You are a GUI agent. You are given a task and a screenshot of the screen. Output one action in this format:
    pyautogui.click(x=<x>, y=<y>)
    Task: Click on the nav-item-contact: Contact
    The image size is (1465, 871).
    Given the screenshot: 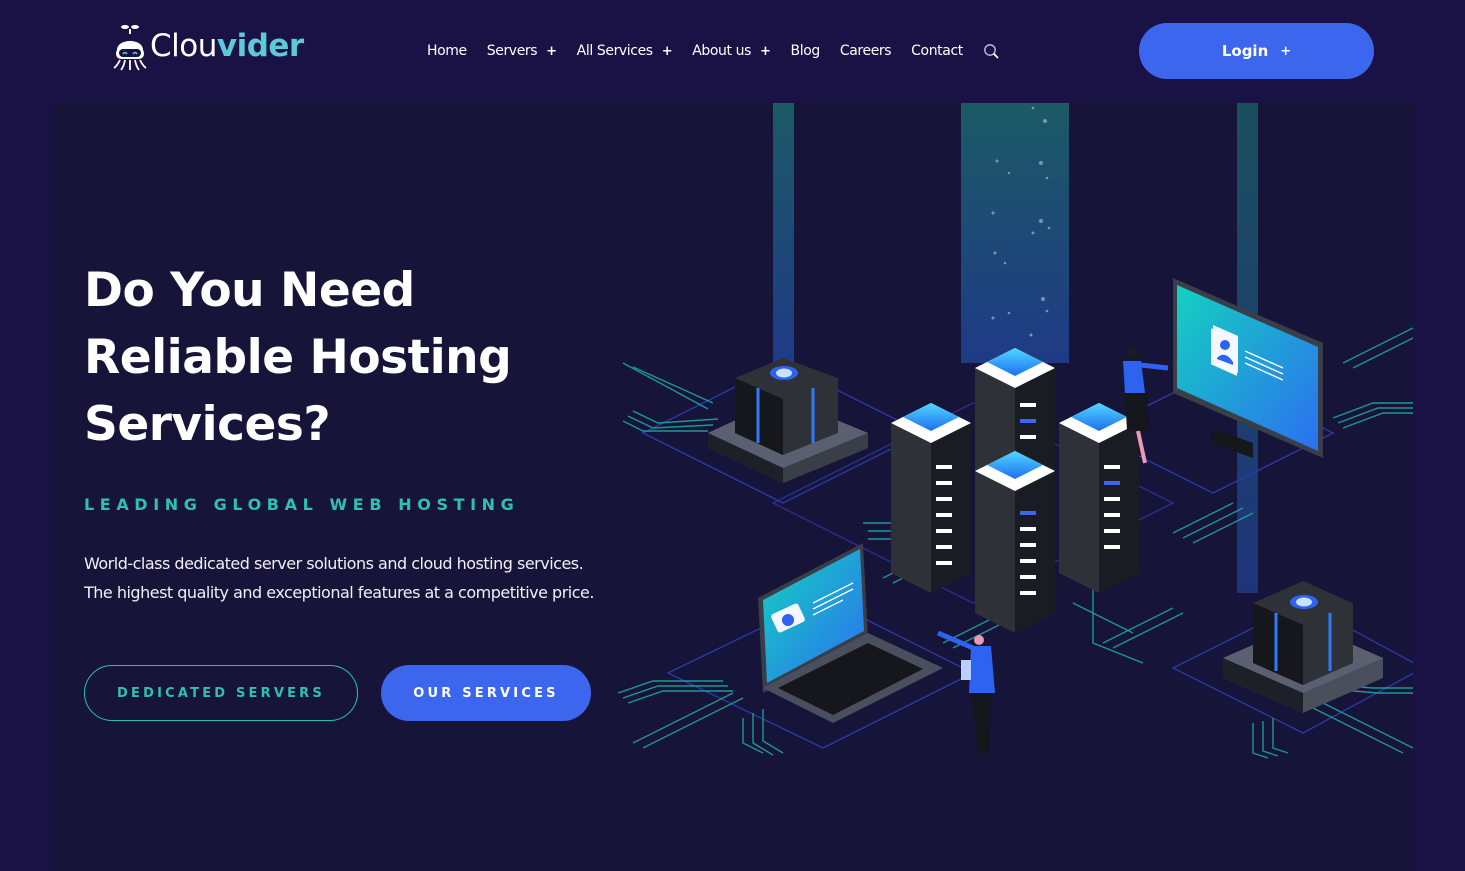 What is the action you would take?
    pyautogui.click(x=937, y=51)
    